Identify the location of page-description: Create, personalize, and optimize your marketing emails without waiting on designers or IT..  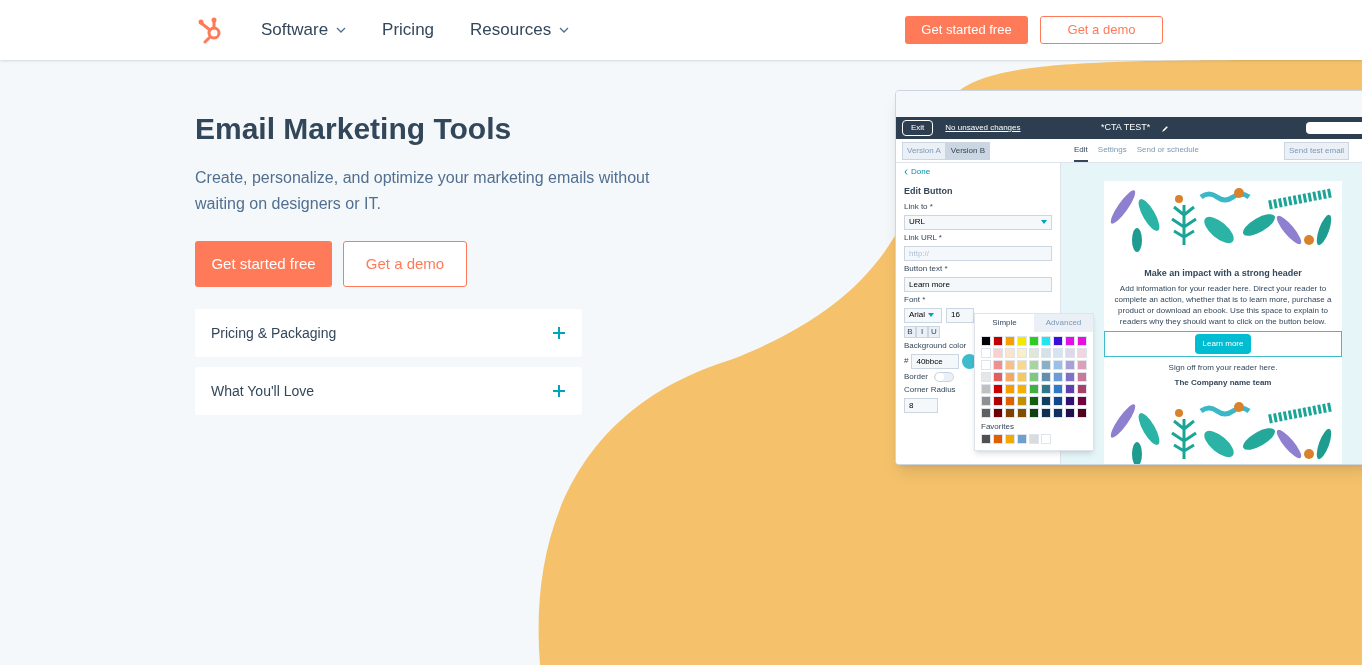
(423, 191).